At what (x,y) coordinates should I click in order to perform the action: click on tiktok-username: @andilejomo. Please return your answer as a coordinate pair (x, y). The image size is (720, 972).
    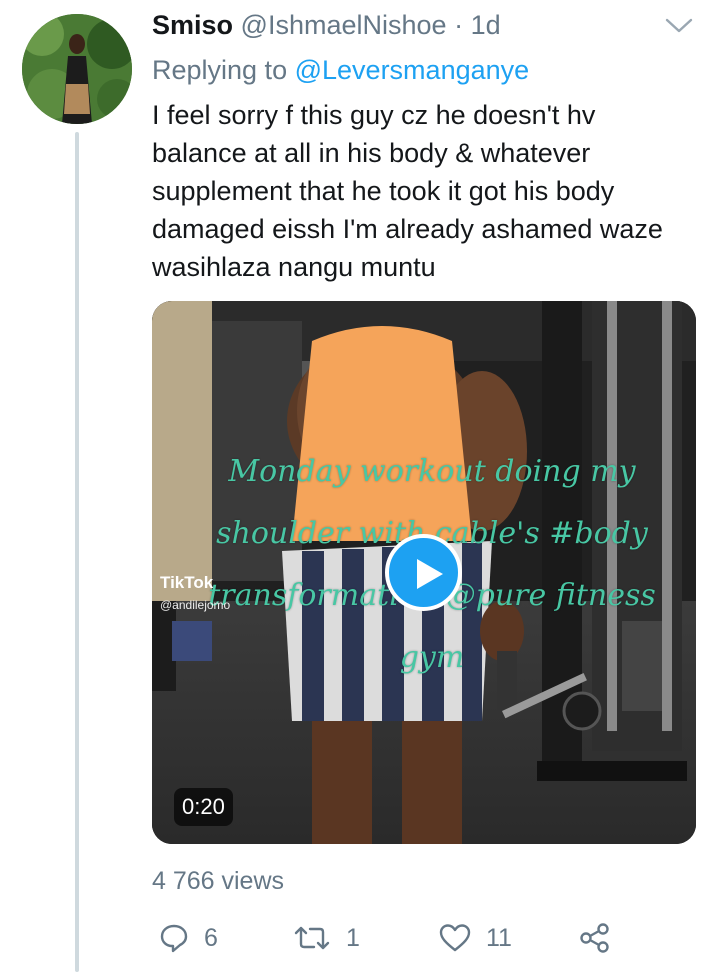
    Looking at the image, I should click on (195, 605).